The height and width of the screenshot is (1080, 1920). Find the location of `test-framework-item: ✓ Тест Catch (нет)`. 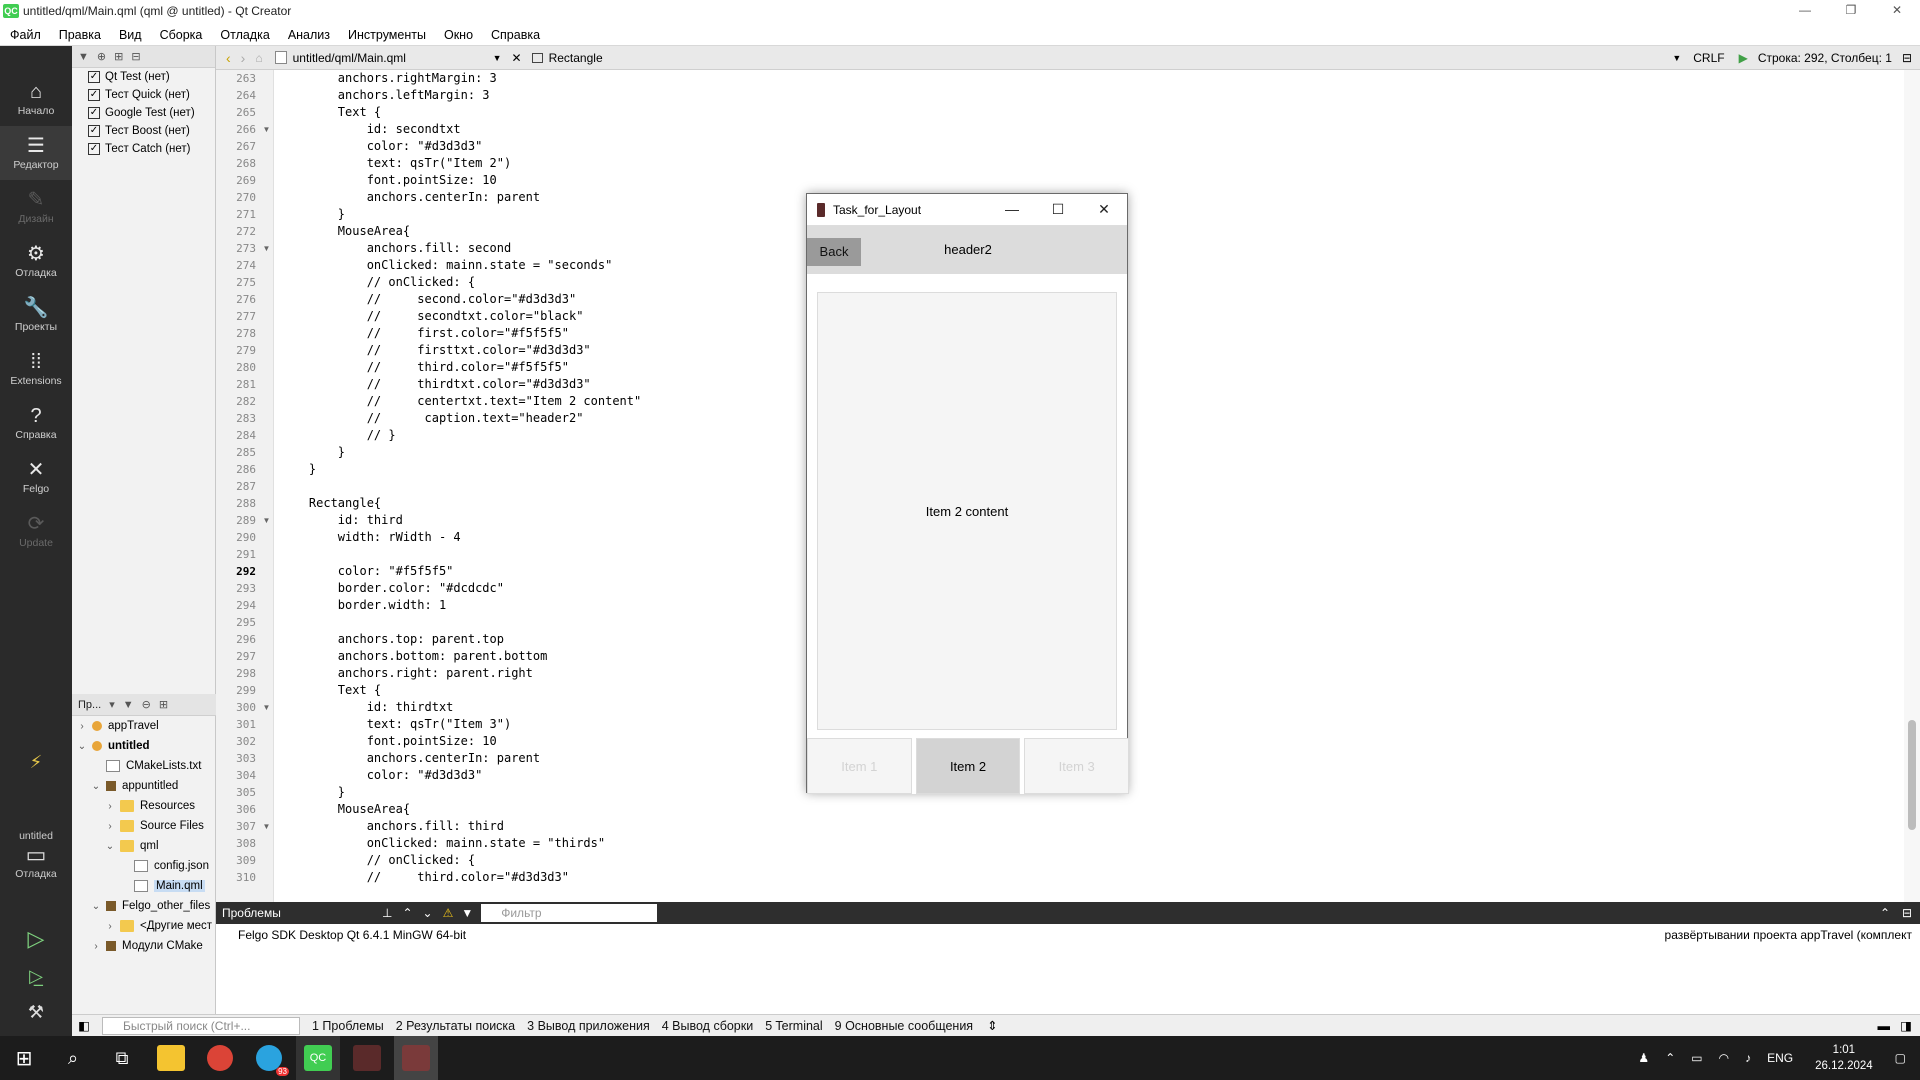

test-framework-item: ✓ Тест Catch (нет) is located at coordinates (143, 149).